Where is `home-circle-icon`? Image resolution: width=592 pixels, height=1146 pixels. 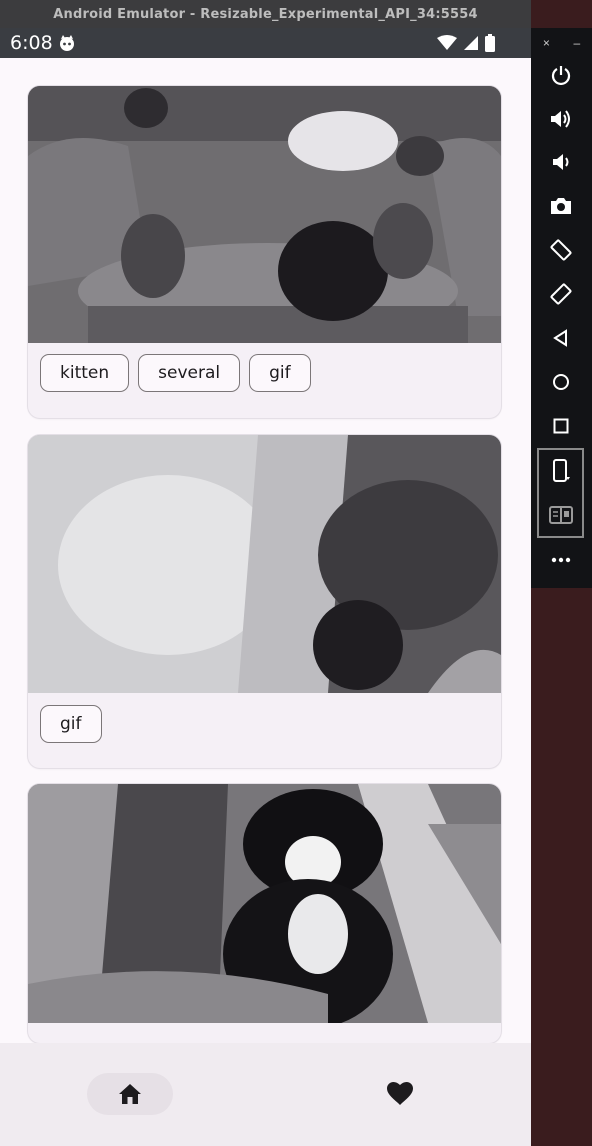 home-circle-icon is located at coordinates (561, 382).